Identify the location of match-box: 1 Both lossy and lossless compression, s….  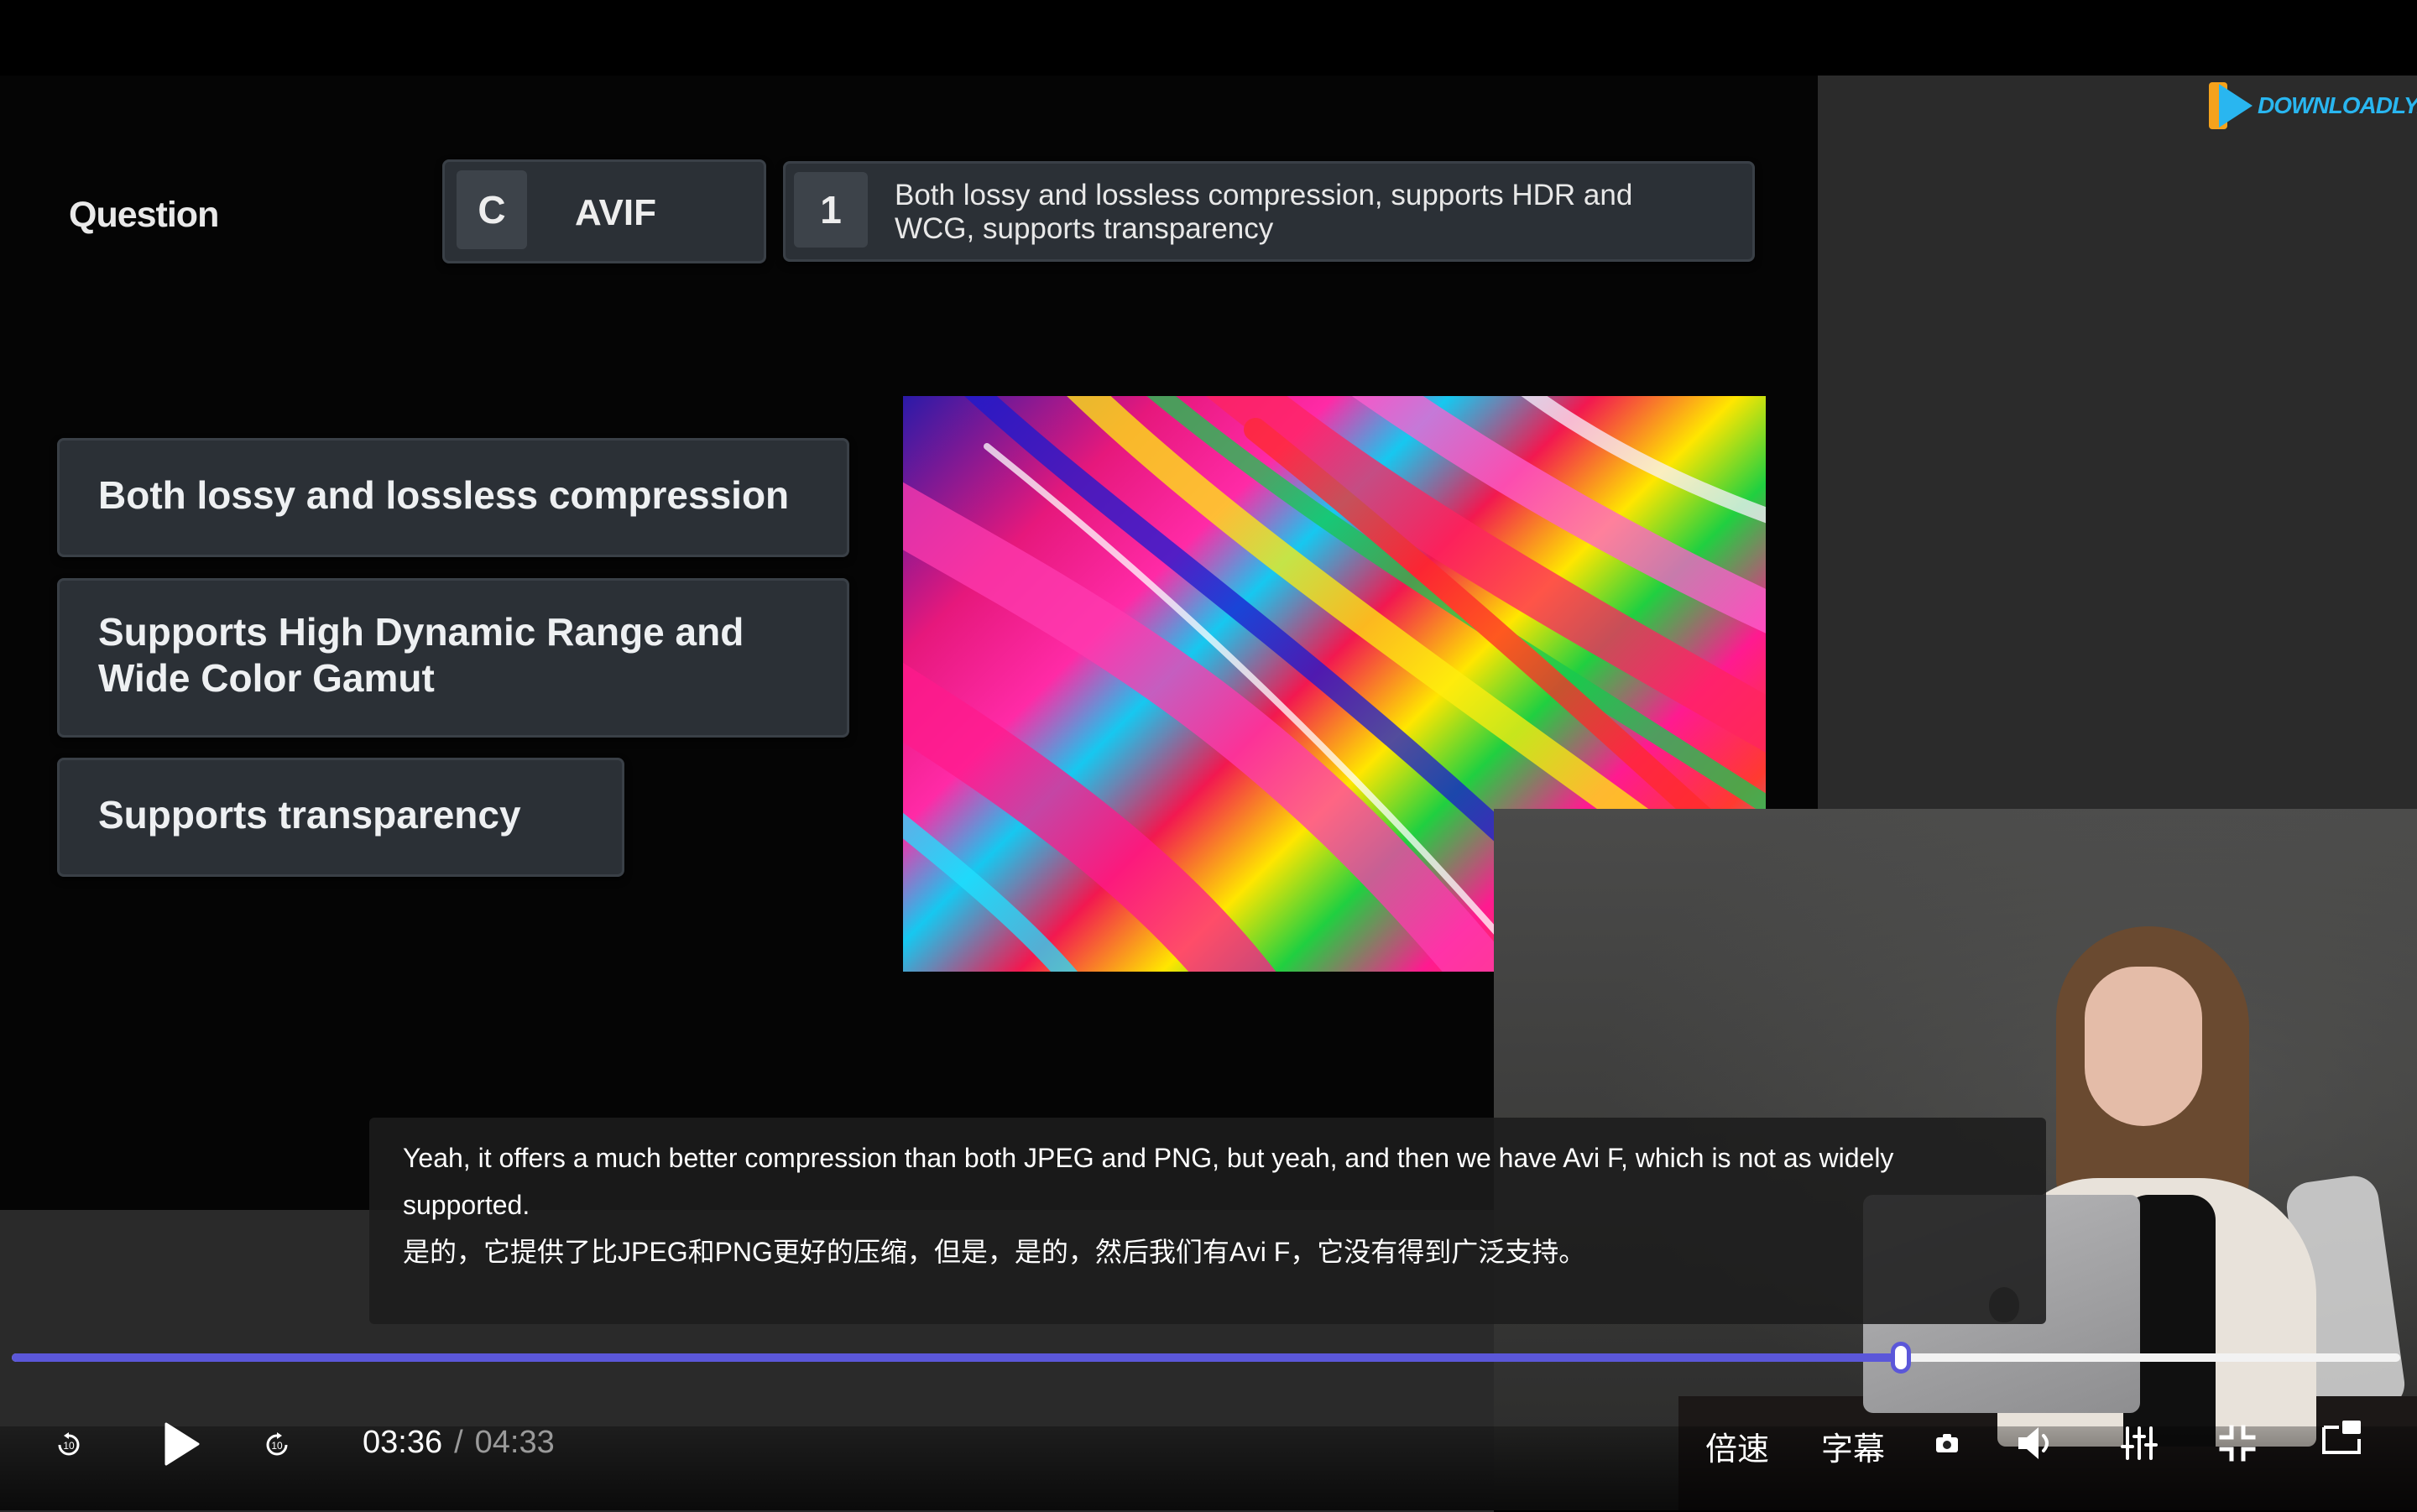
(1269, 212).